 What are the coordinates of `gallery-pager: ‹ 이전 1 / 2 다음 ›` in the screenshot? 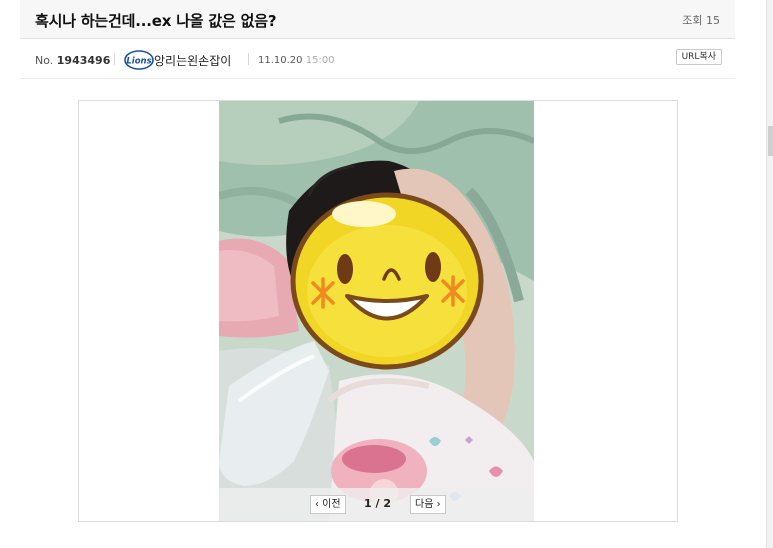 It's located at (376, 504).